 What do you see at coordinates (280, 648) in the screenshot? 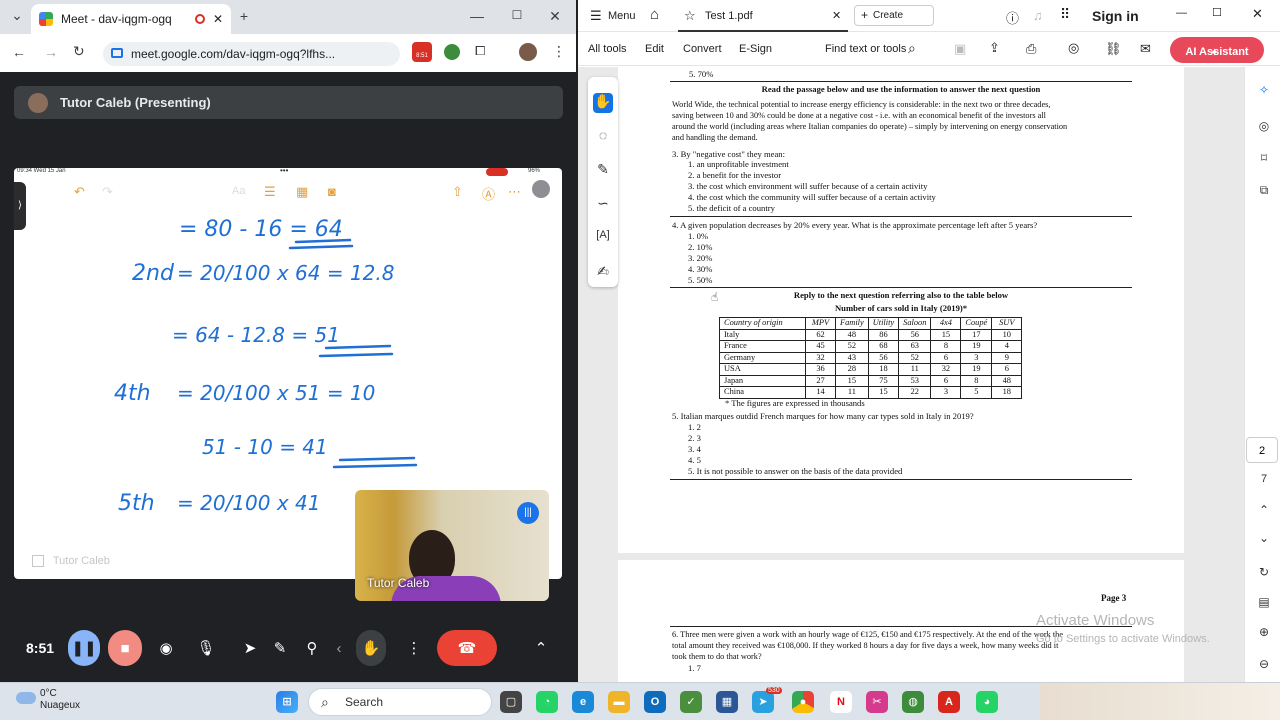
I see `pen-icon: ✎` at bounding box center [280, 648].